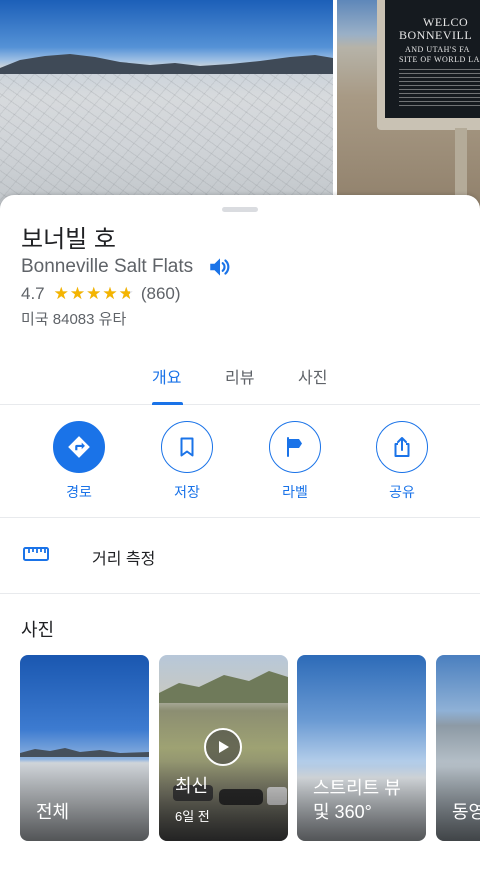  Describe the element at coordinates (220, 267) in the screenshot. I see `speaker-icon` at that location.